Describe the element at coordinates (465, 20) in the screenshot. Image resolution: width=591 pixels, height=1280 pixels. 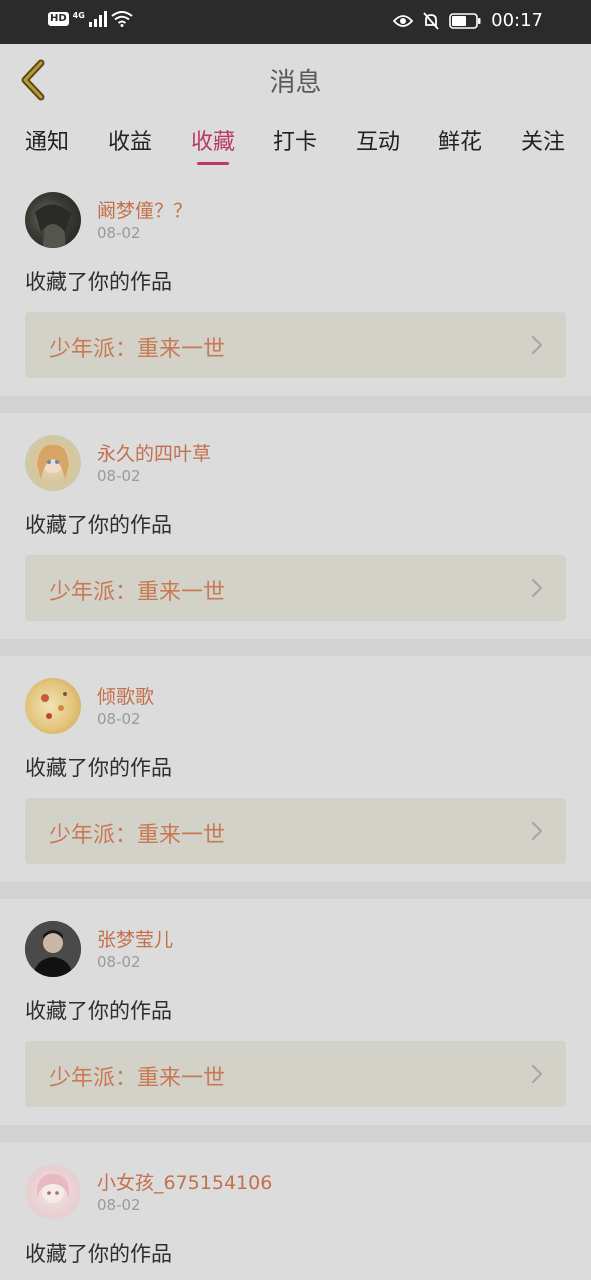
I see `battery-icon` at that location.